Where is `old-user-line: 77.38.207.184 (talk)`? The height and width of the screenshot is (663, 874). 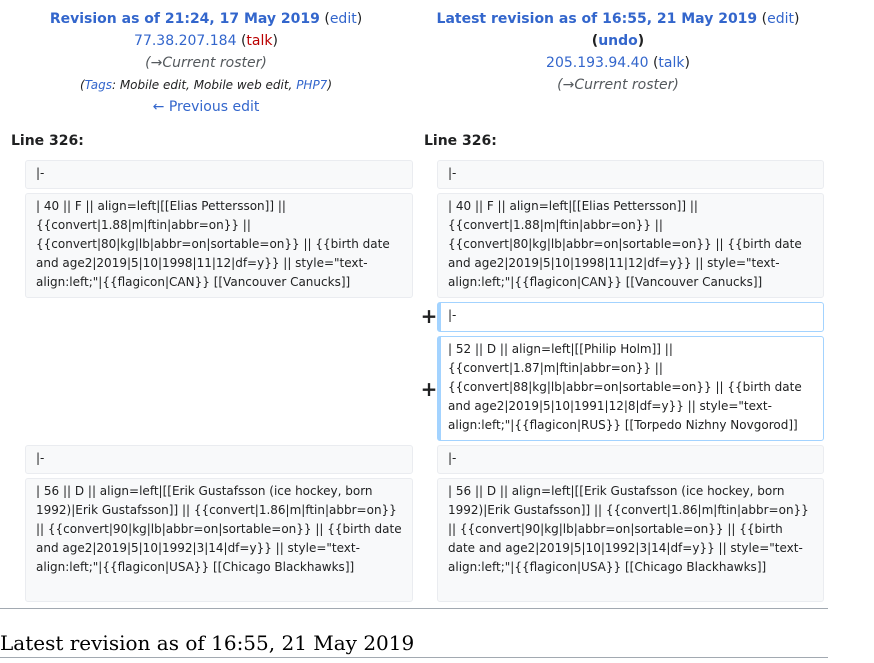
old-user-line: 77.38.207.184 (talk) is located at coordinates (206, 41).